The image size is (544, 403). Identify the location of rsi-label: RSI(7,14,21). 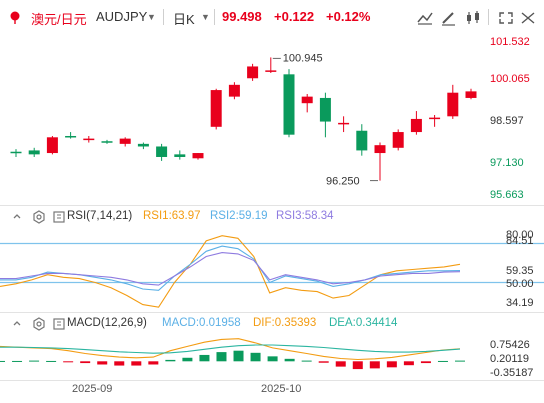
(100, 216).